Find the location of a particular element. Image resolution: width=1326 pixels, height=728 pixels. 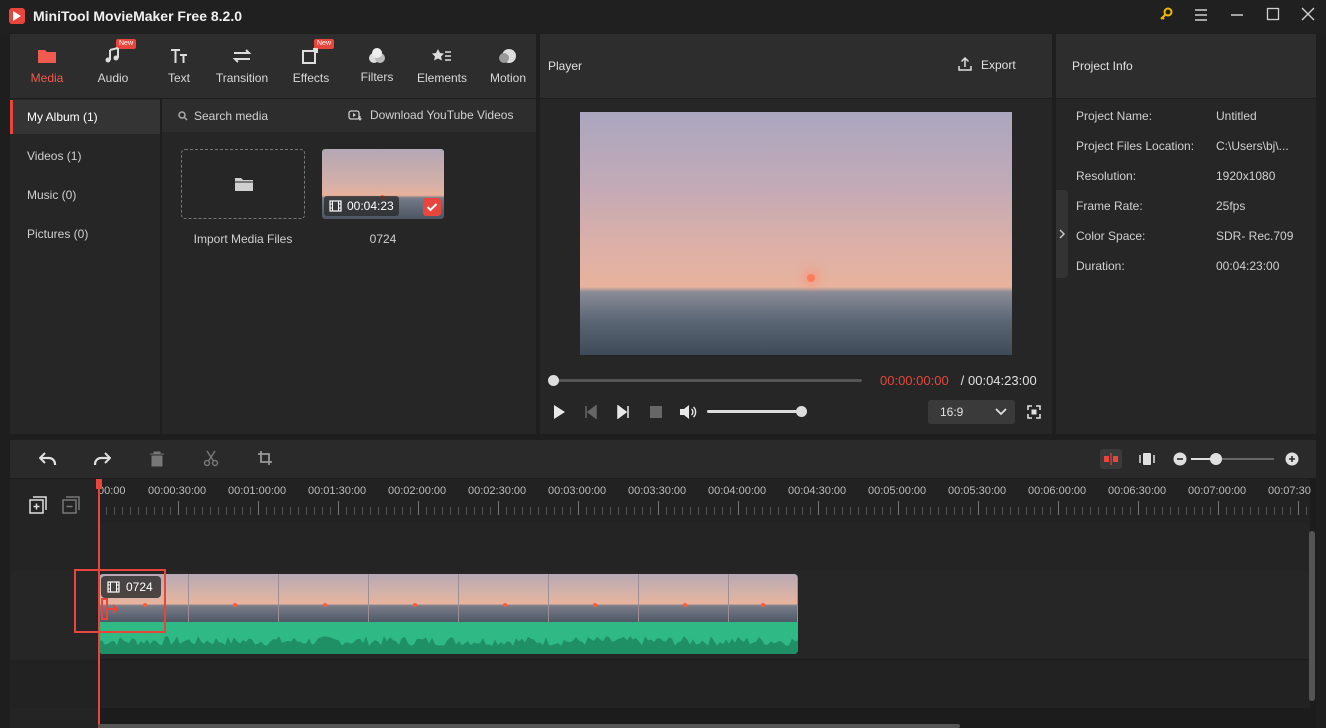

project-info-title: Project Info is located at coordinates (1102, 66).